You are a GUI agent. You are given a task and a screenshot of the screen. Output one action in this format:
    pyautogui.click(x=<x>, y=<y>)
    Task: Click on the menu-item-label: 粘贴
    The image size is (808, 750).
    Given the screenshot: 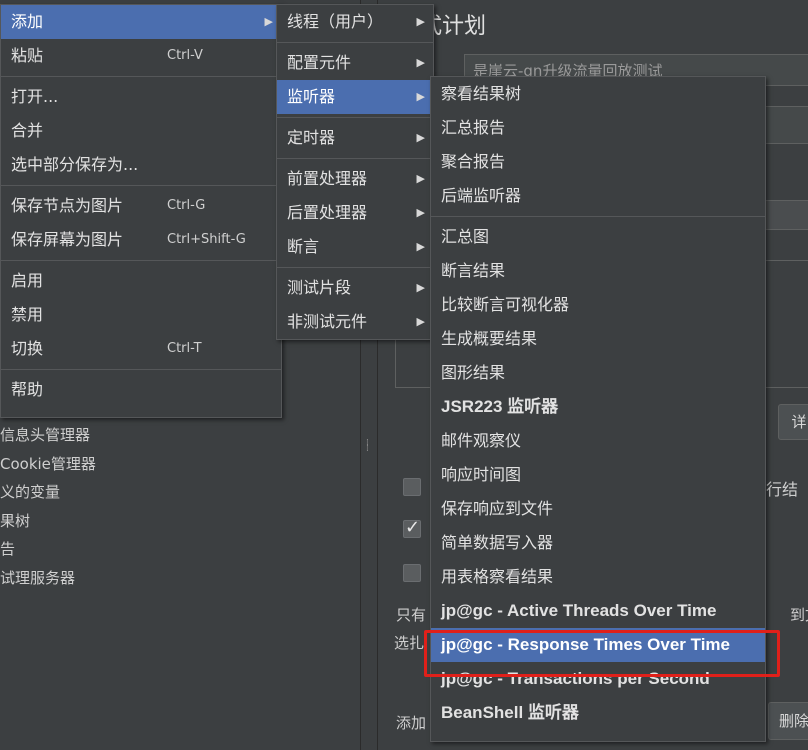 What is the action you would take?
    pyautogui.click(x=27, y=55)
    